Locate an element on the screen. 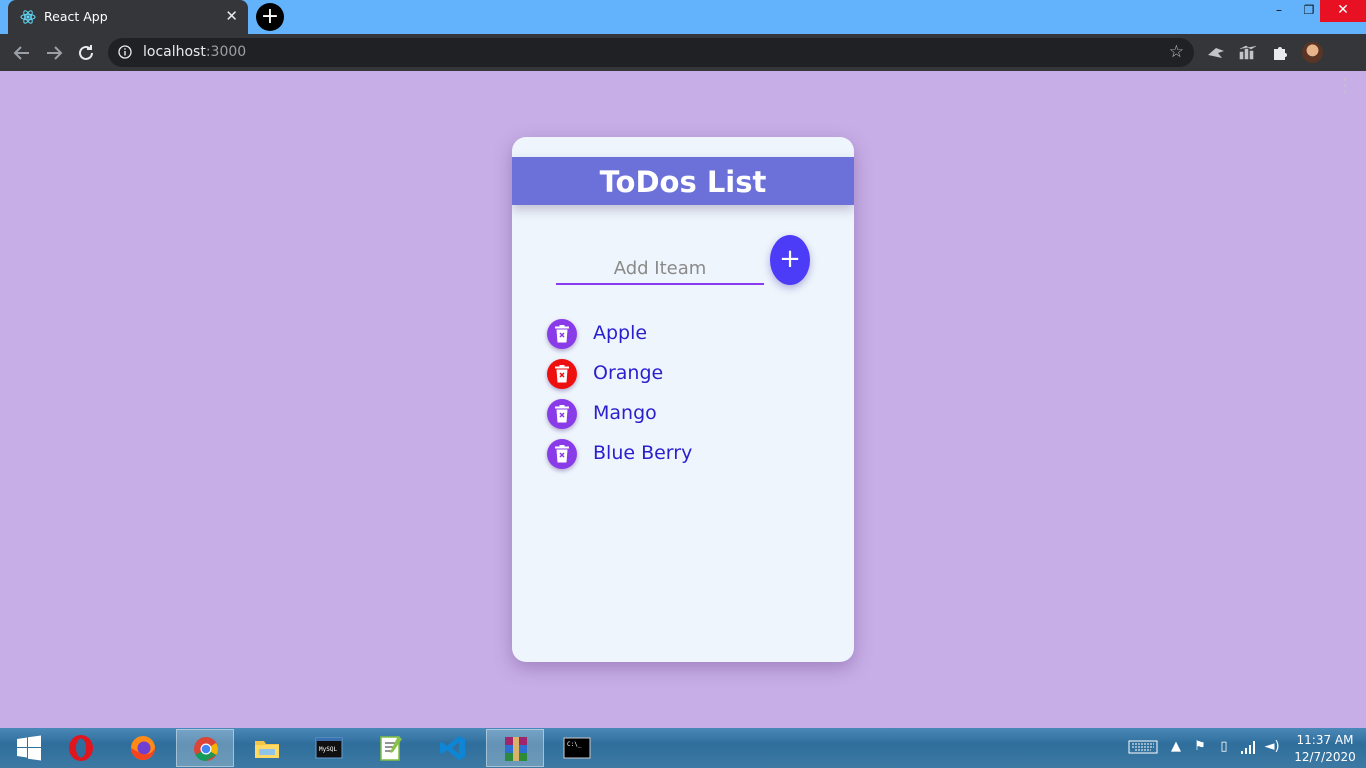 Image resolution: width=1366 pixels, height=768 pixels. vscode-icon is located at coordinates (452, 748).